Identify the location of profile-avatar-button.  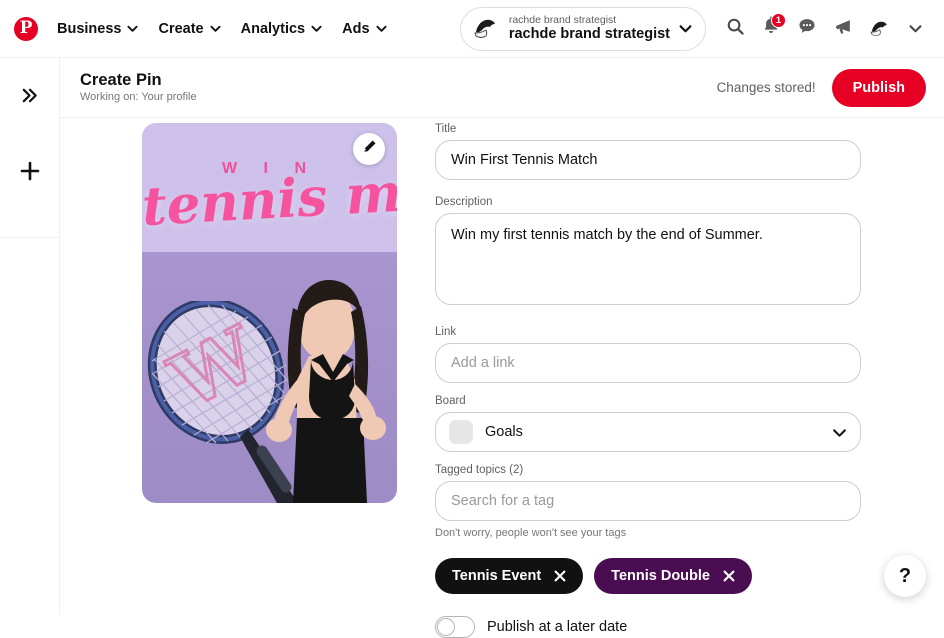
(879, 29).